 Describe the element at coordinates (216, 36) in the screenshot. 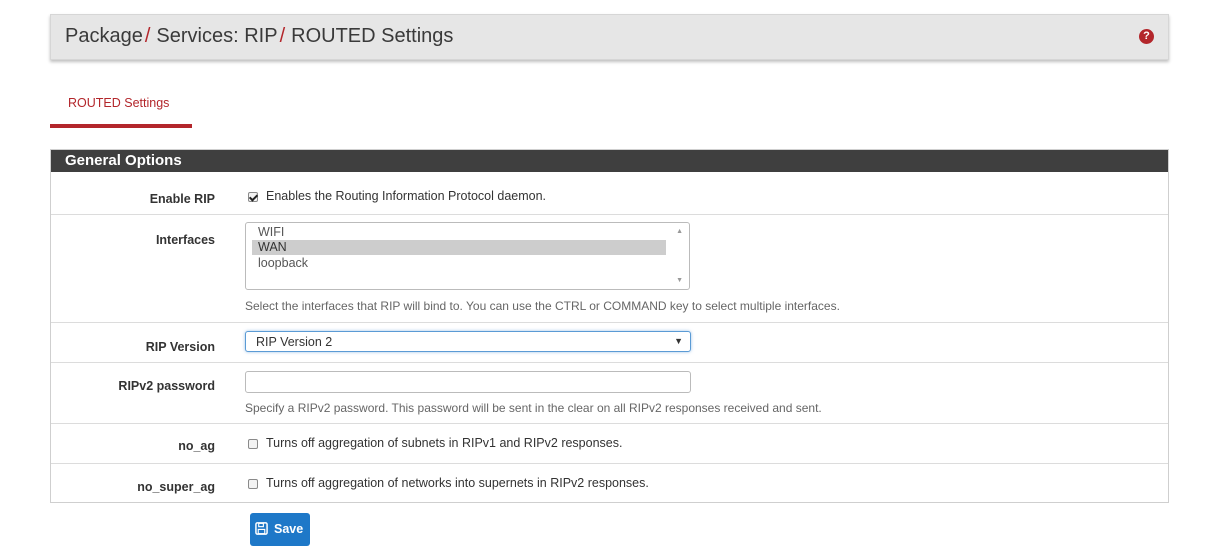

I see `breadcrumb-item-services-rip: Services: RIP` at that location.